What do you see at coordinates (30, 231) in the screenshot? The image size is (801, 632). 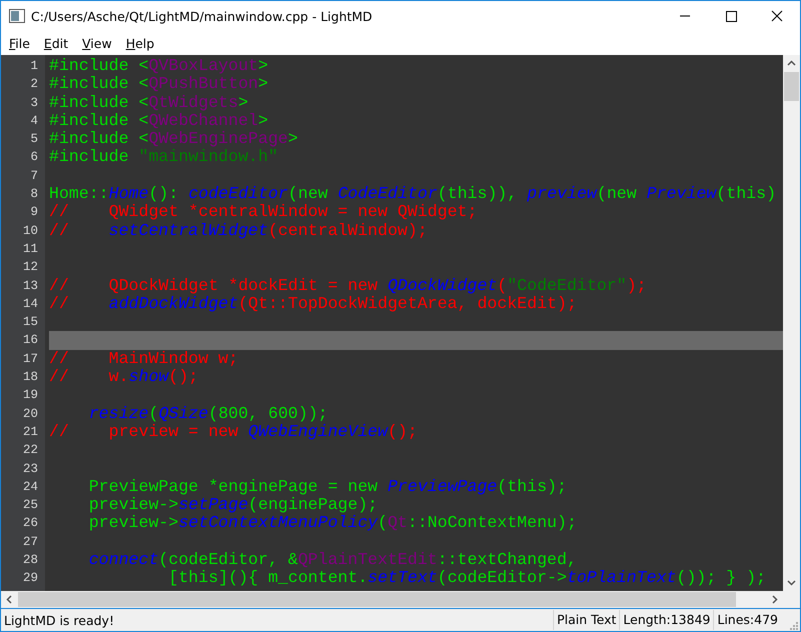 I see `line-number: 10` at bounding box center [30, 231].